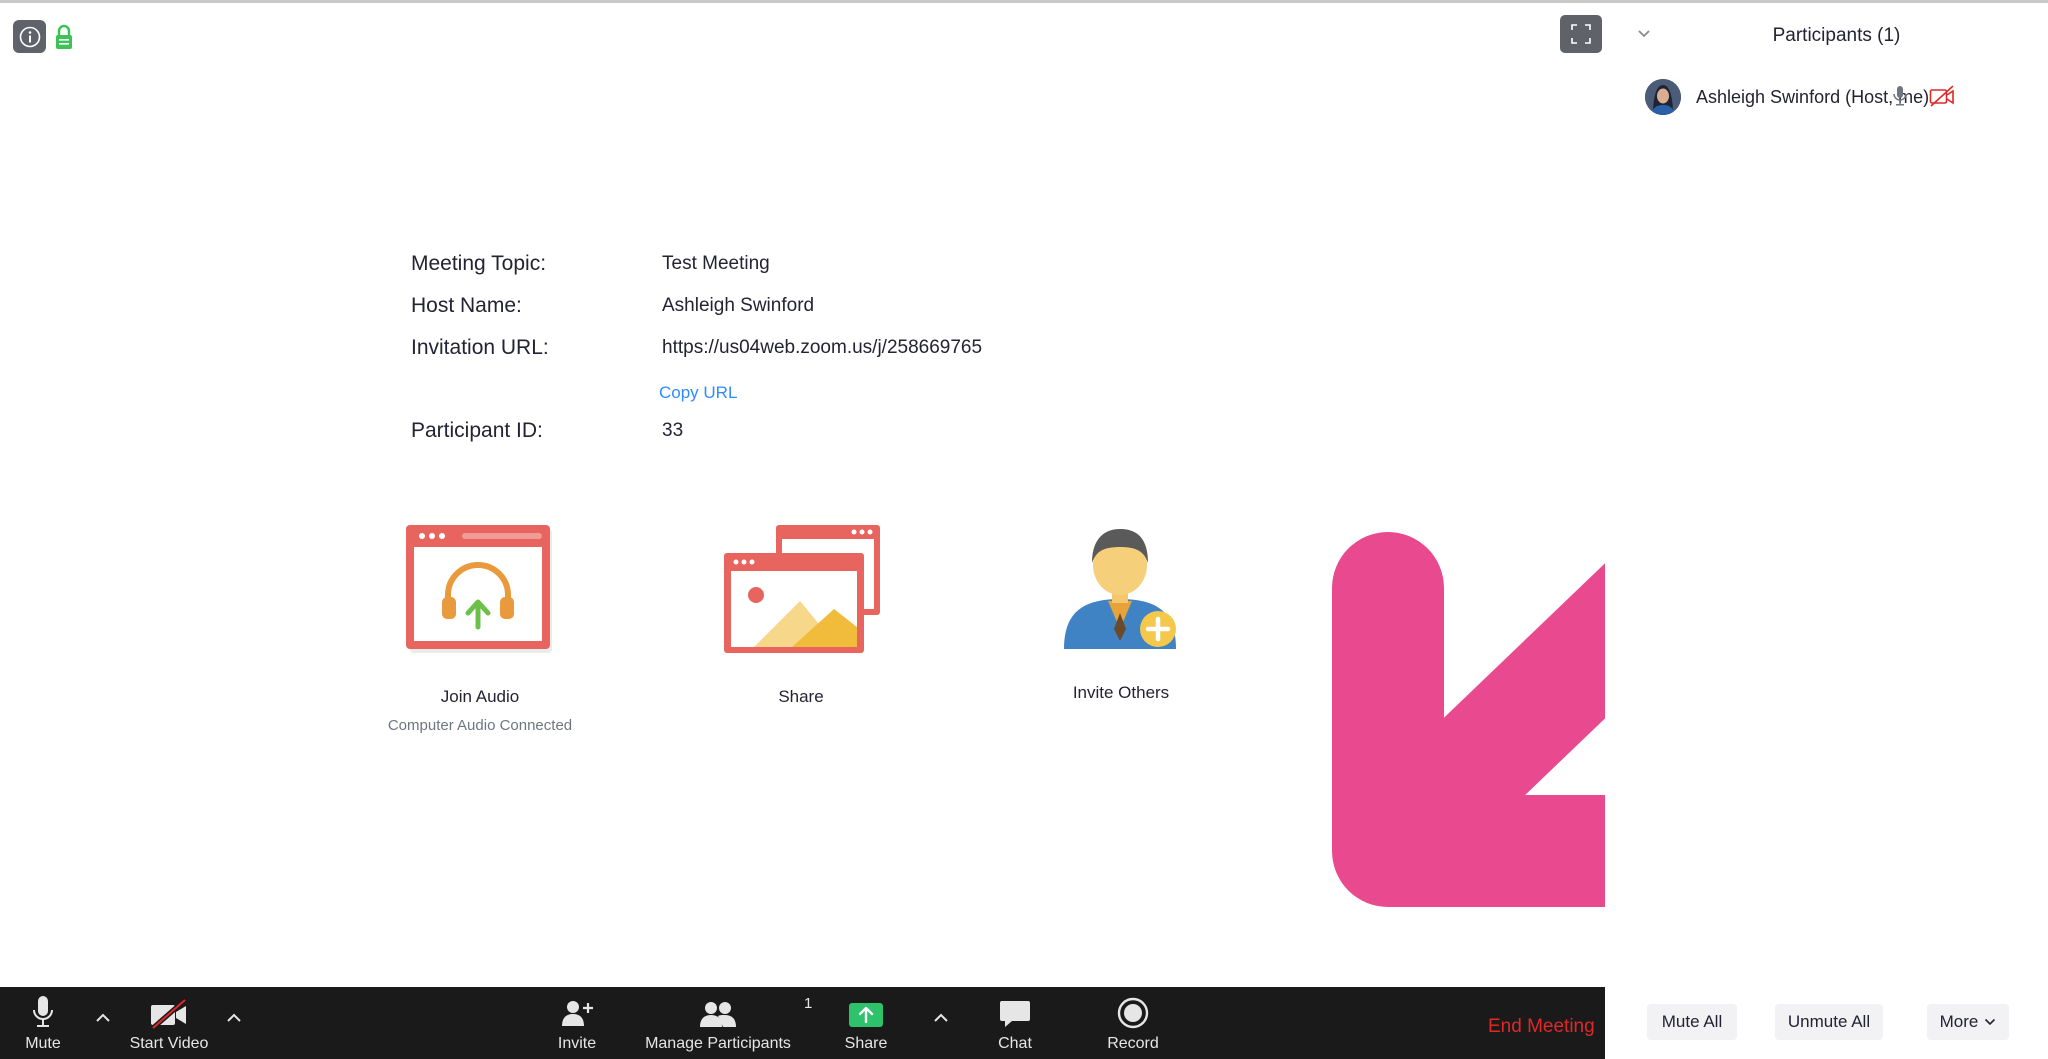  I want to click on invite-person-icon, so click(1120, 589).